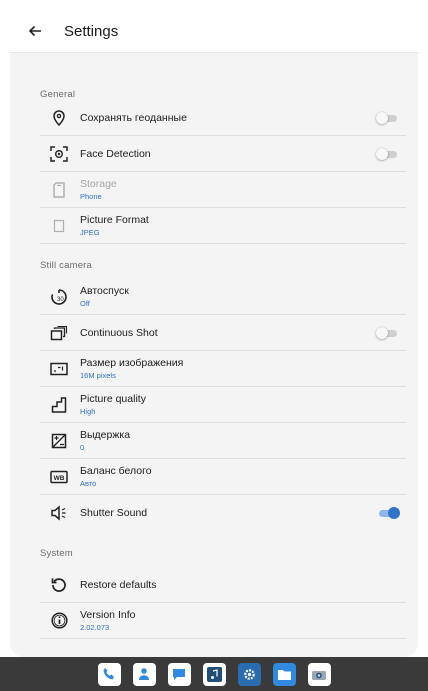 The width and height of the screenshot is (428, 691). What do you see at coordinates (59, 405) in the screenshot?
I see `quality-stairs-icon` at bounding box center [59, 405].